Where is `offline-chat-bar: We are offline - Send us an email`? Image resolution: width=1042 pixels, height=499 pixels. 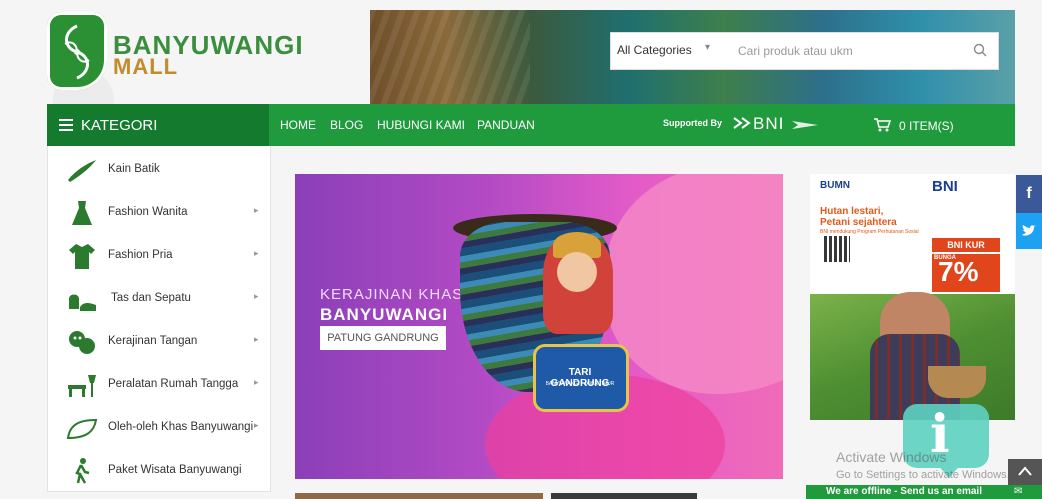 offline-chat-bar: We are offline - Send us an email is located at coordinates (924, 492).